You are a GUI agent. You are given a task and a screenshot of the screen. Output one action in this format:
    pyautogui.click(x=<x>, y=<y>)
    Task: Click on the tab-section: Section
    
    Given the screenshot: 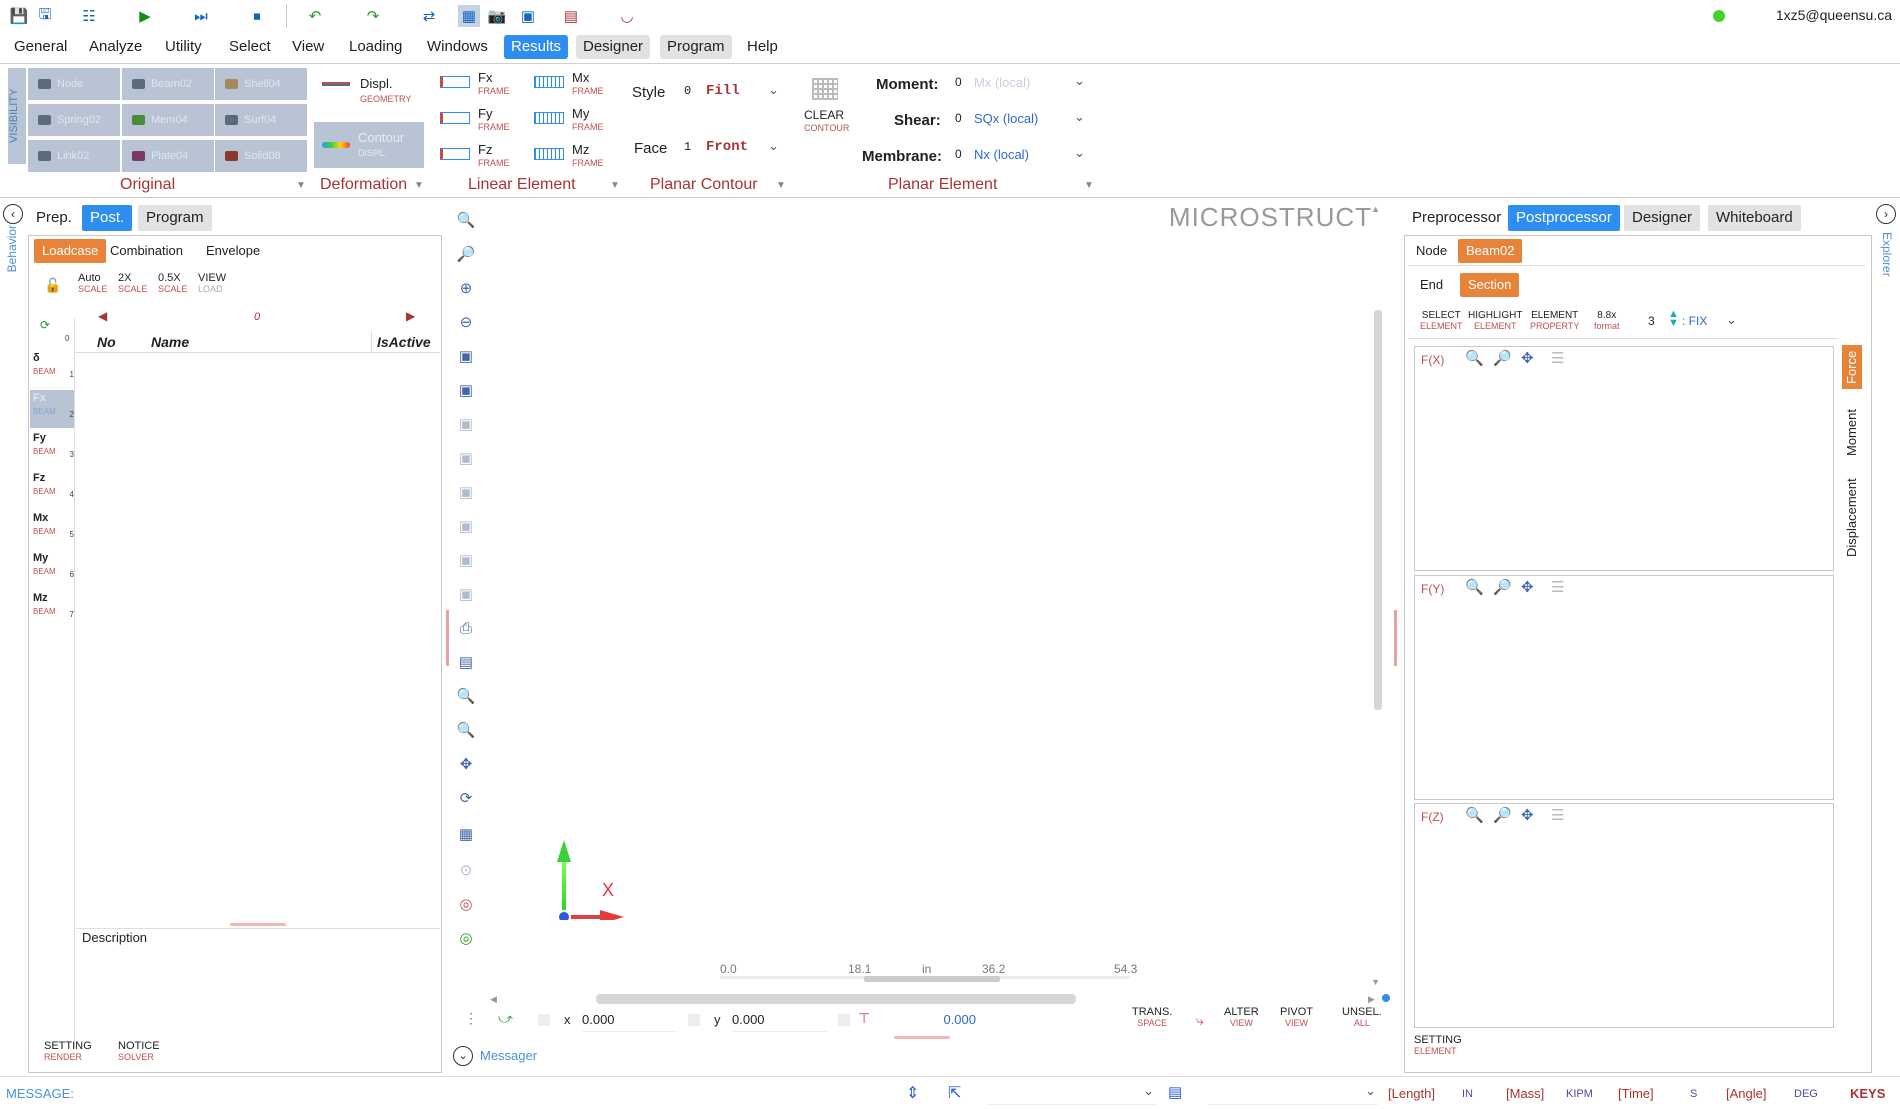 What is the action you would take?
    pyautogui.click(x=1490, y=285)
    